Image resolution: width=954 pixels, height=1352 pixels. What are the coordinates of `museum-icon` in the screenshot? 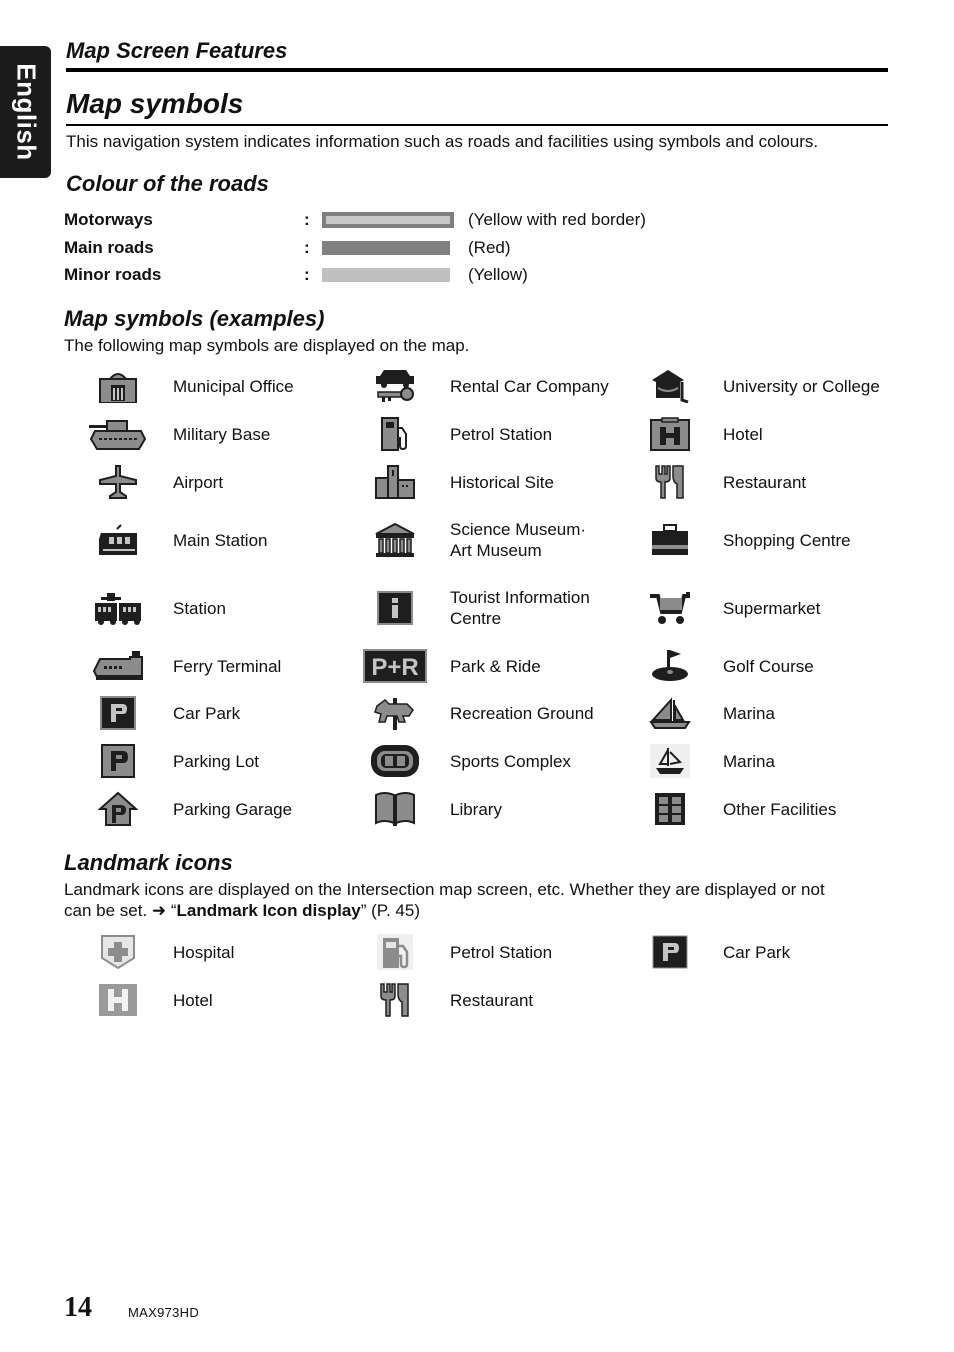 It's located at (395, 540).